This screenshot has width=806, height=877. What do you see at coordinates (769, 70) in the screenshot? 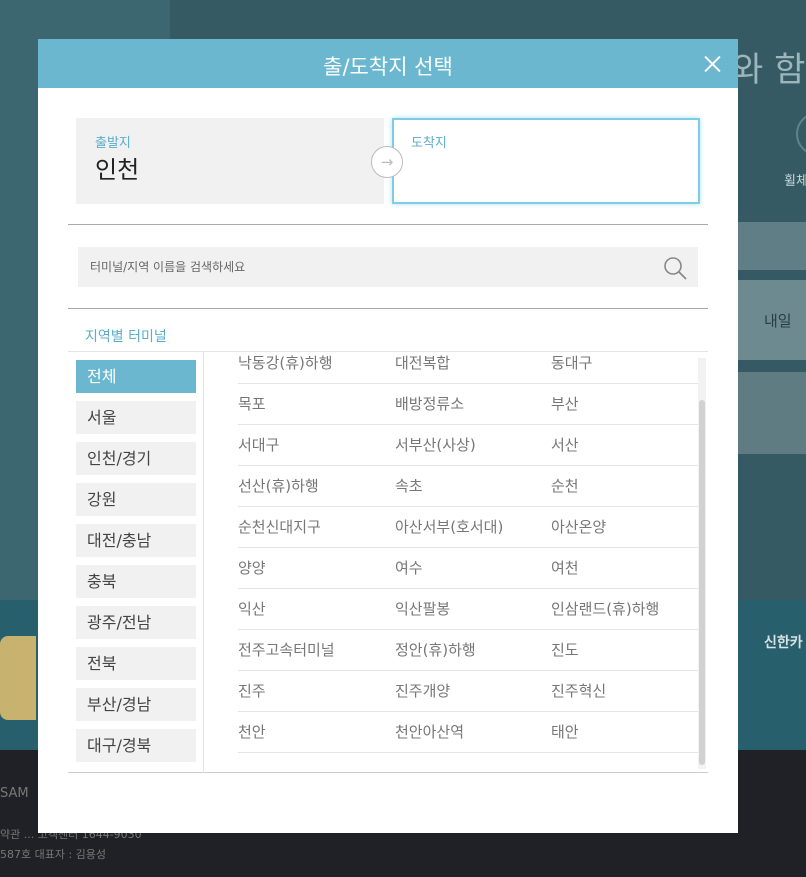
I see `hero-headline: 와 함` at bounding box center [769, 70].